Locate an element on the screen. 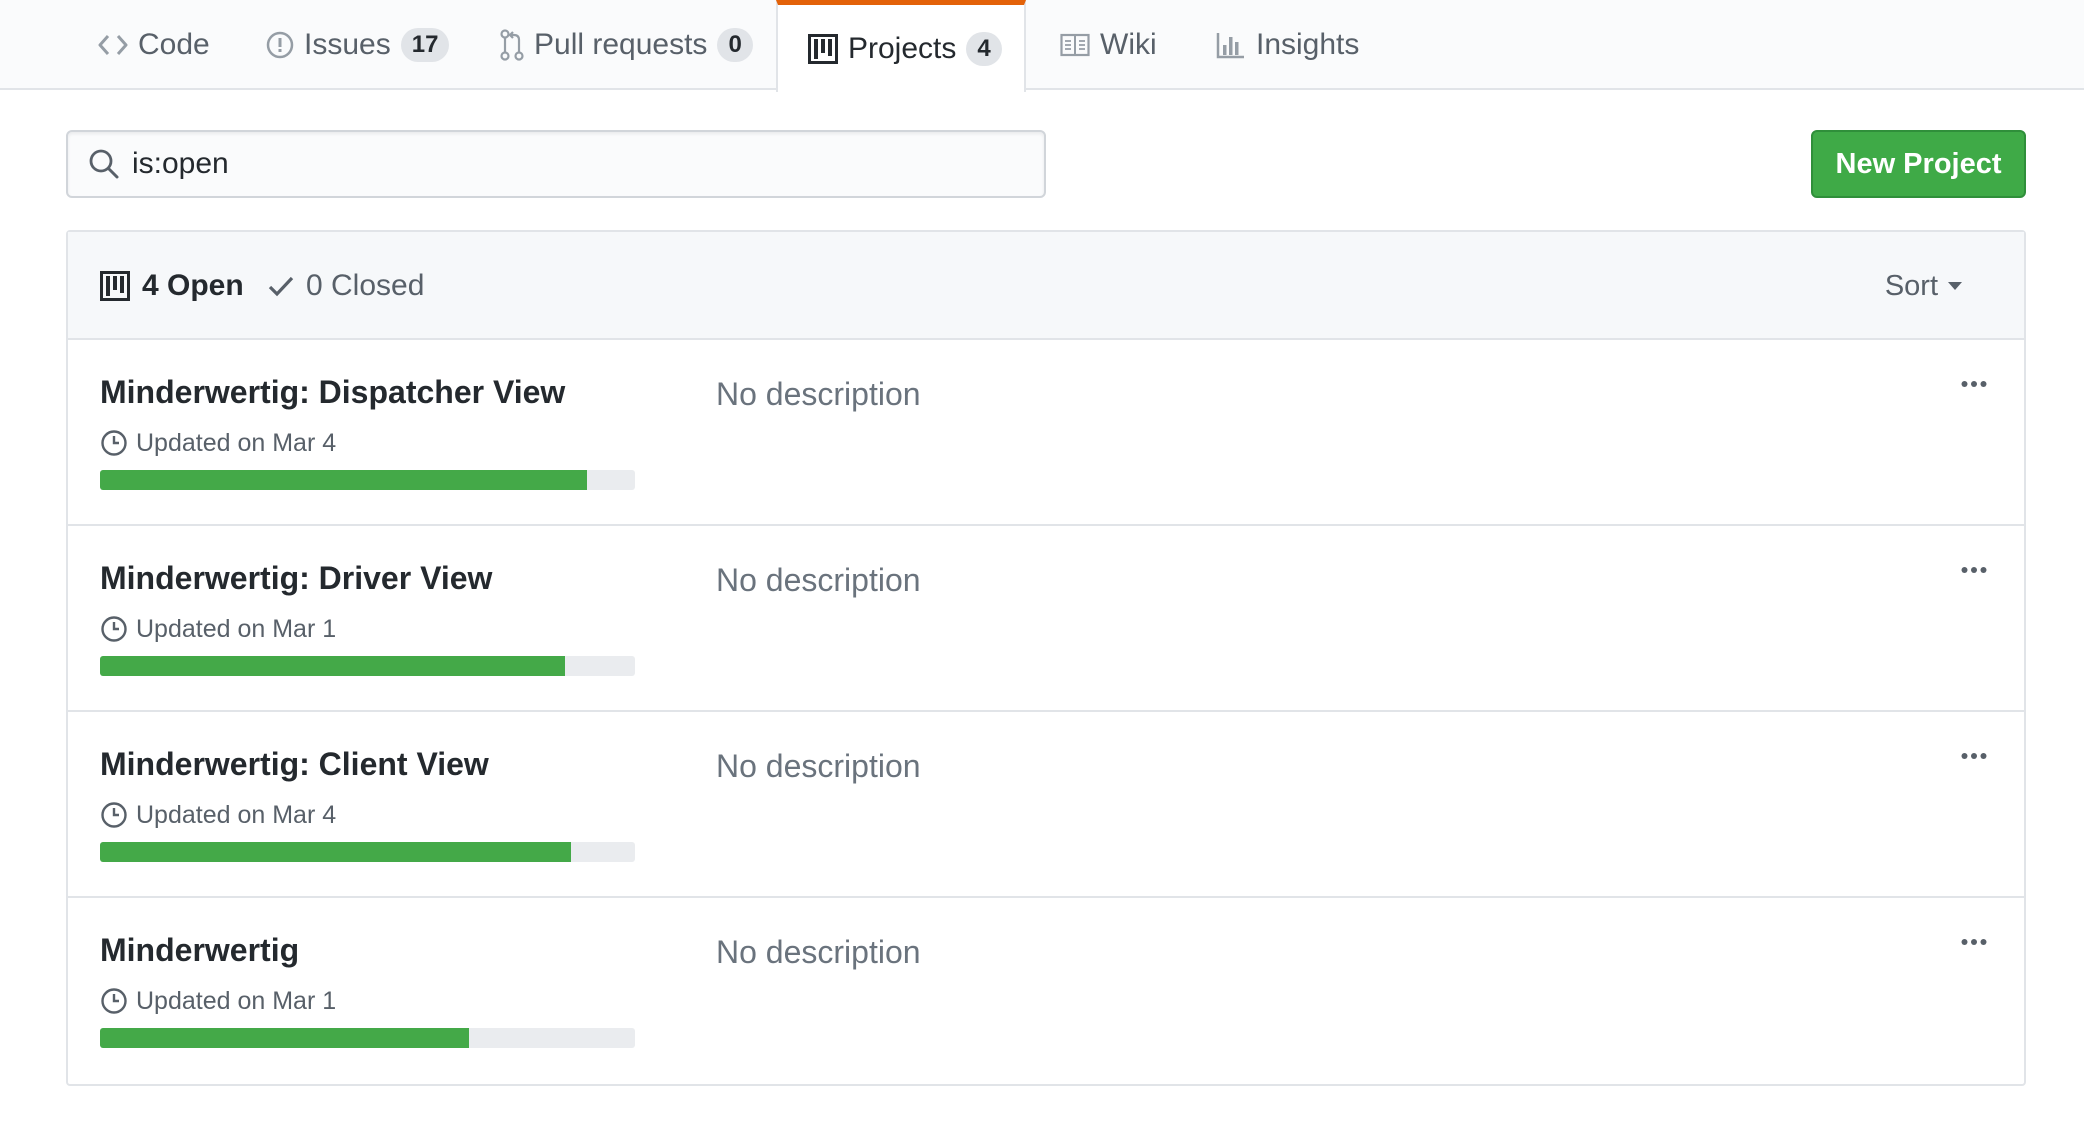  tab-insights: Insights is located at coordinates (1287, 45).